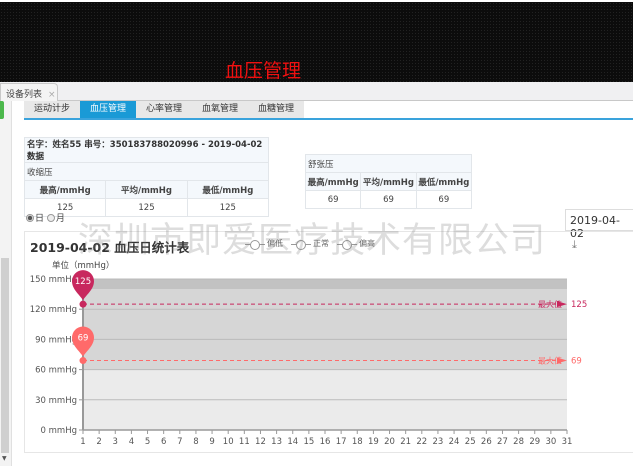  I want to click on x-tick-label: 2, so click(98, 442).